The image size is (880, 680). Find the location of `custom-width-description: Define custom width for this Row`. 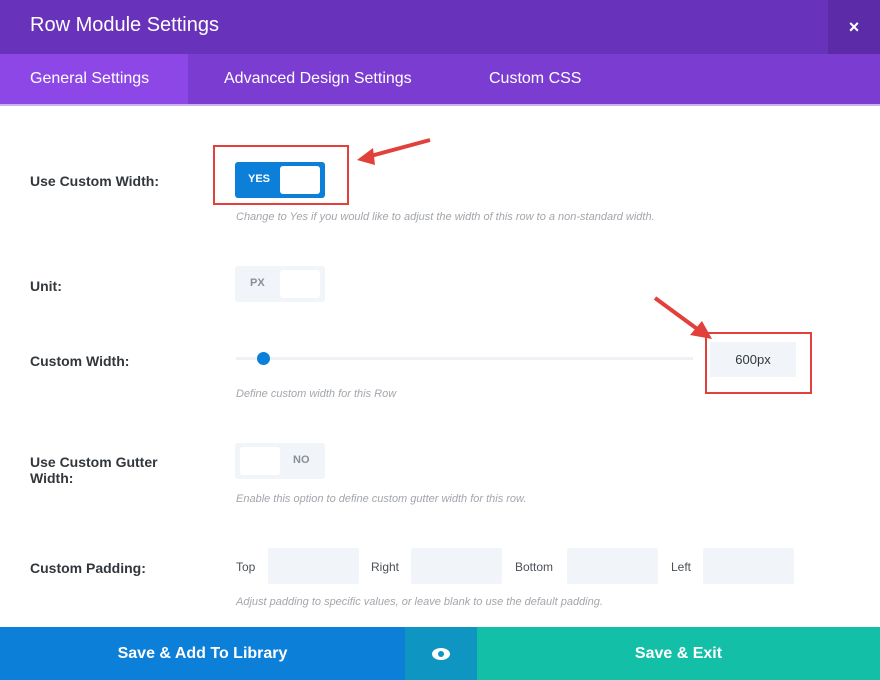

custom-width-description: Define custom width for this Row is located at coordinates (316, 394).